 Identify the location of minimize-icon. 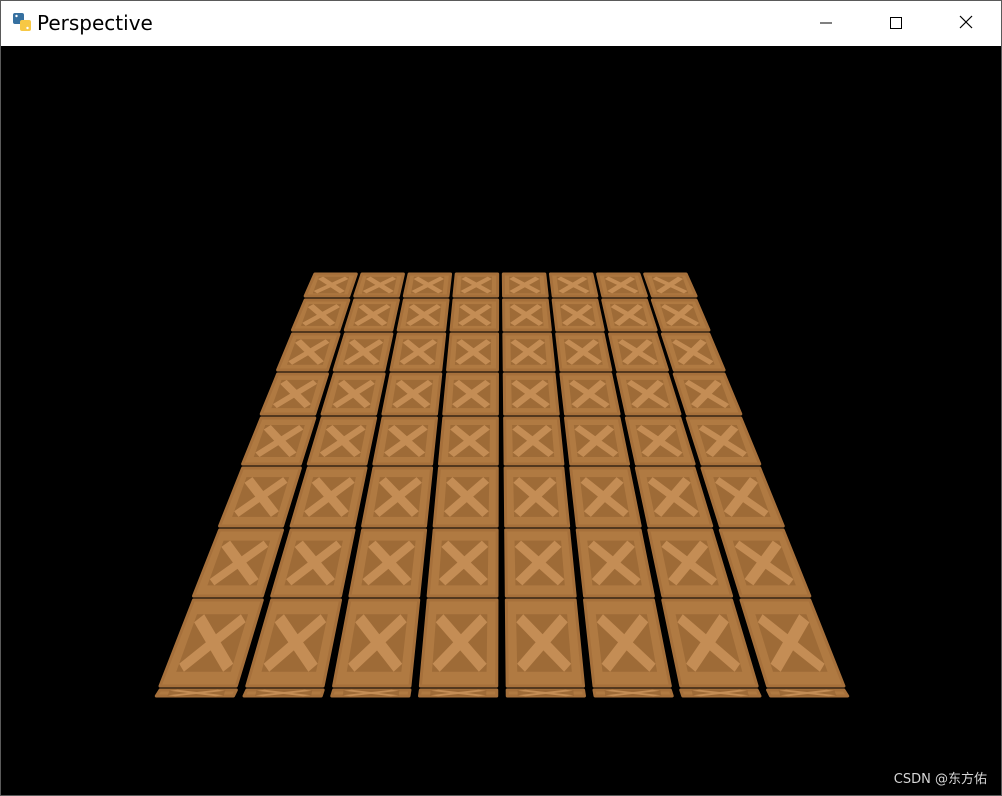
(826, 23).